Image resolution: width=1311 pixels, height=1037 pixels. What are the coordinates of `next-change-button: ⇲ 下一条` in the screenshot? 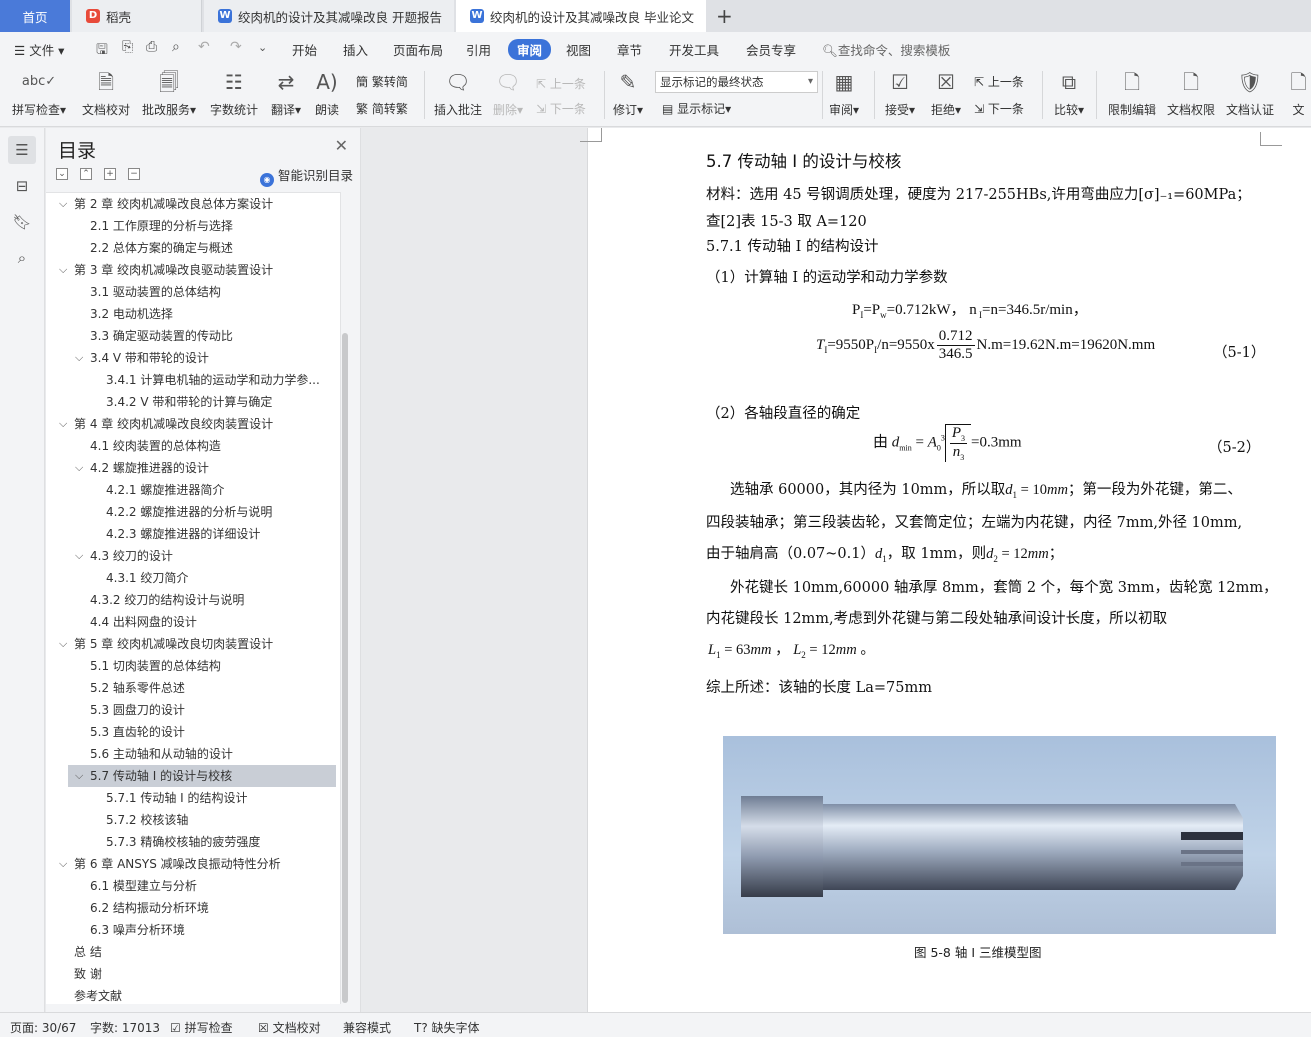 It's located at (999, 108).